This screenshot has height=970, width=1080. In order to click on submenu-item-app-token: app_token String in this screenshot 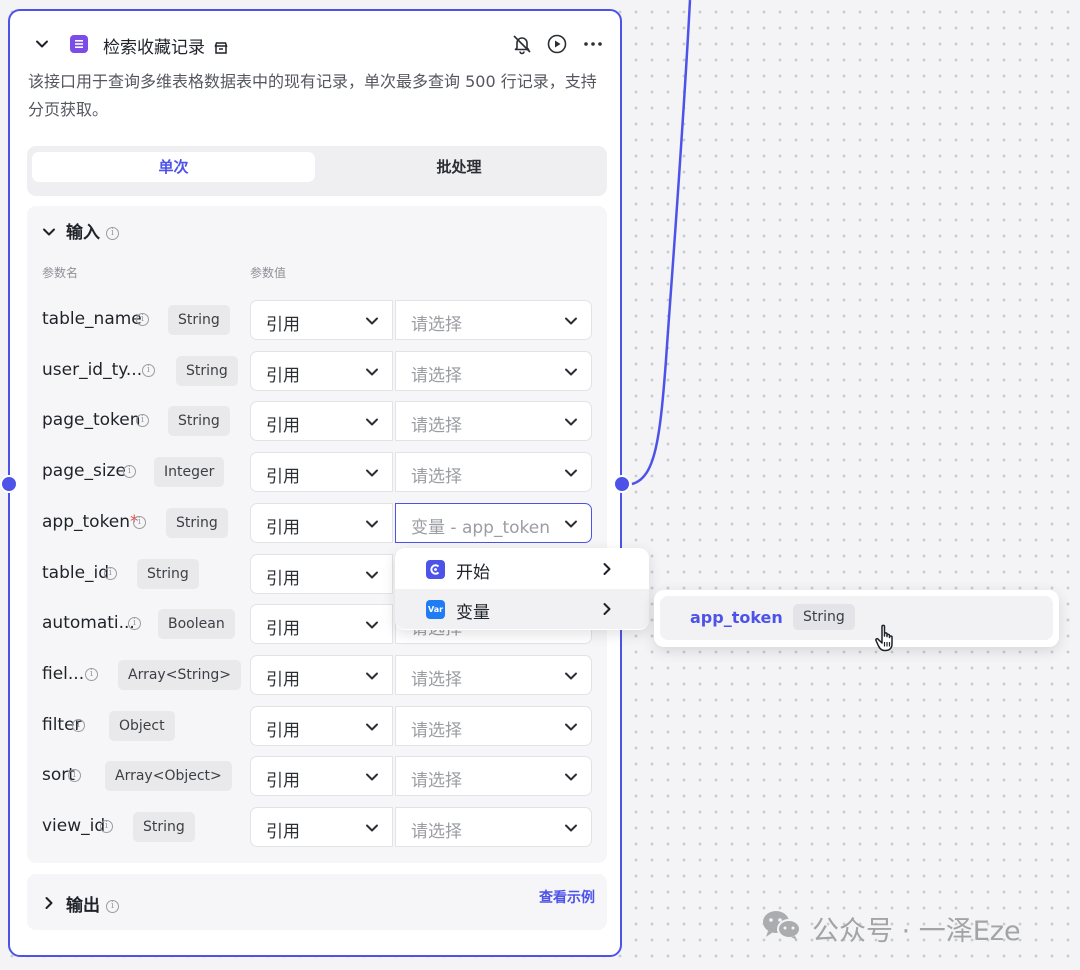, I will do `click(856, 618)`.